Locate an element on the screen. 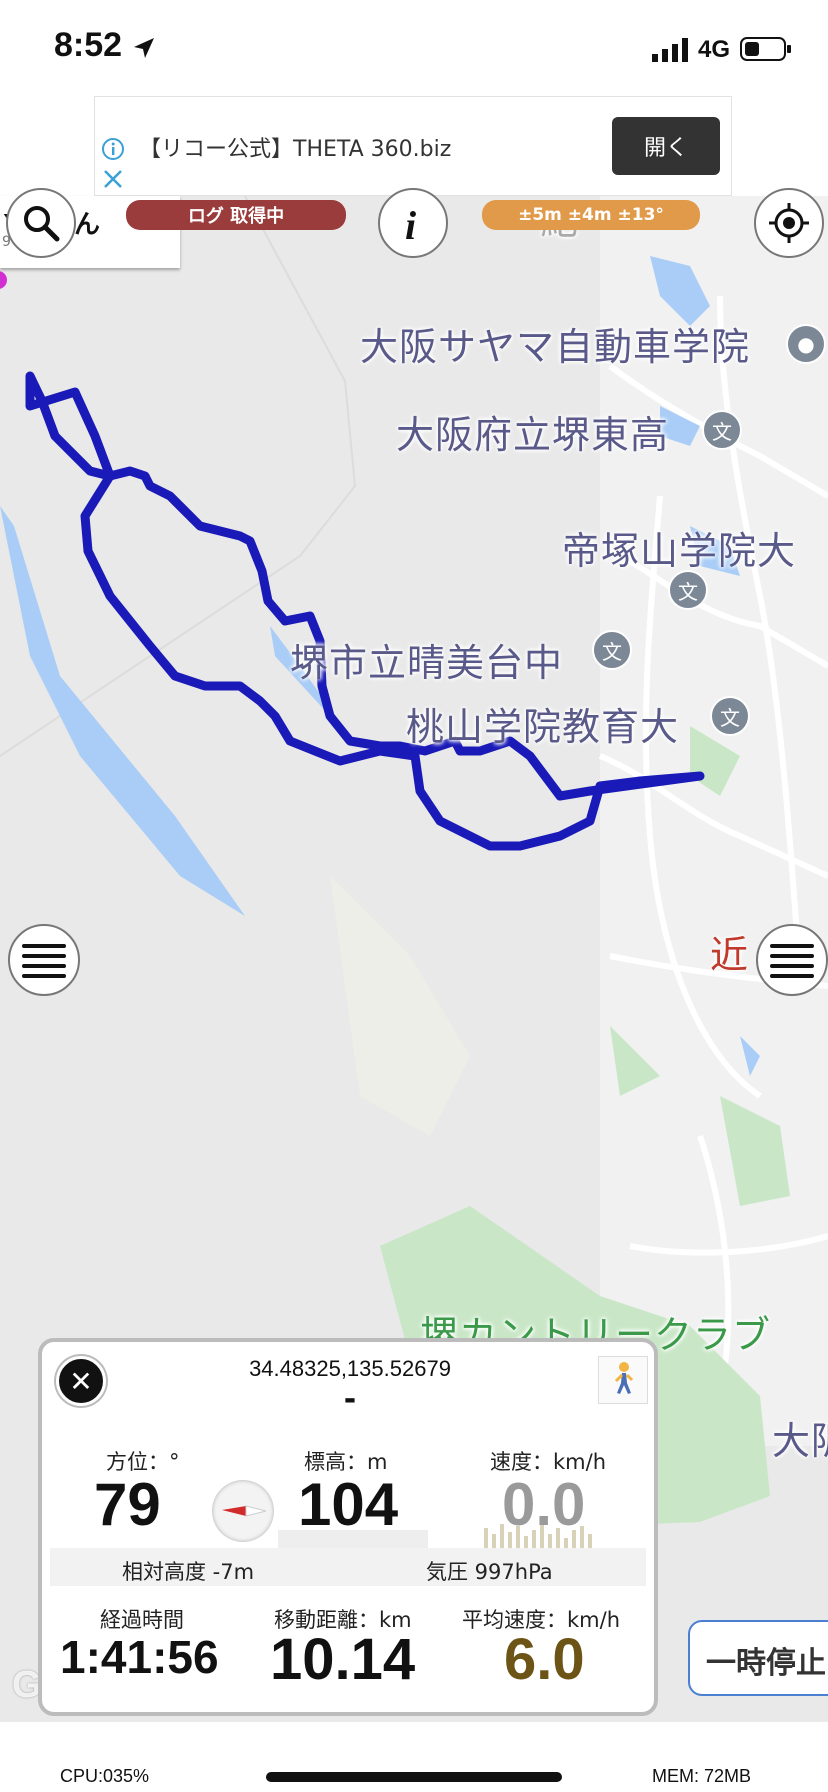 Image resolution: width=828 pixels, height=1792 pixels. compass-icon is located at coordinates (243, 1511).